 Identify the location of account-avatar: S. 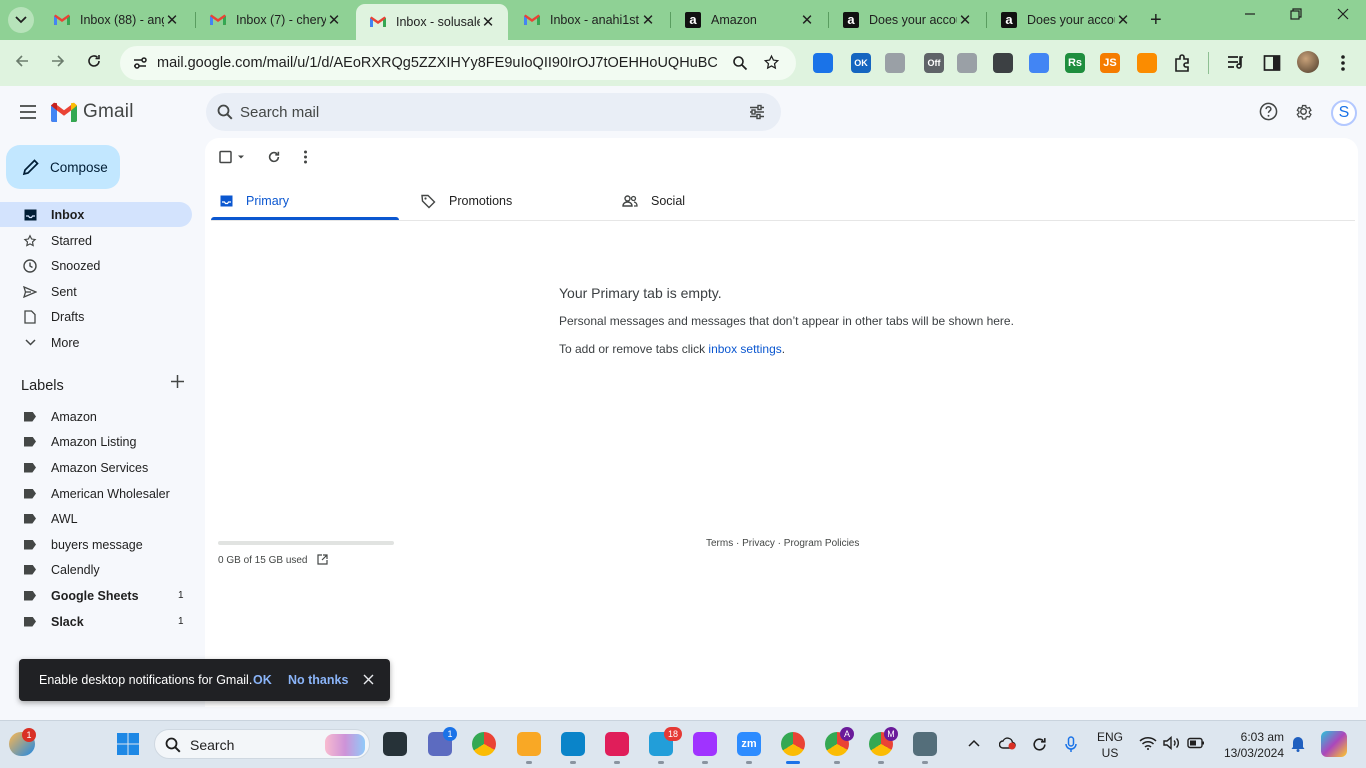
(1344, 113).